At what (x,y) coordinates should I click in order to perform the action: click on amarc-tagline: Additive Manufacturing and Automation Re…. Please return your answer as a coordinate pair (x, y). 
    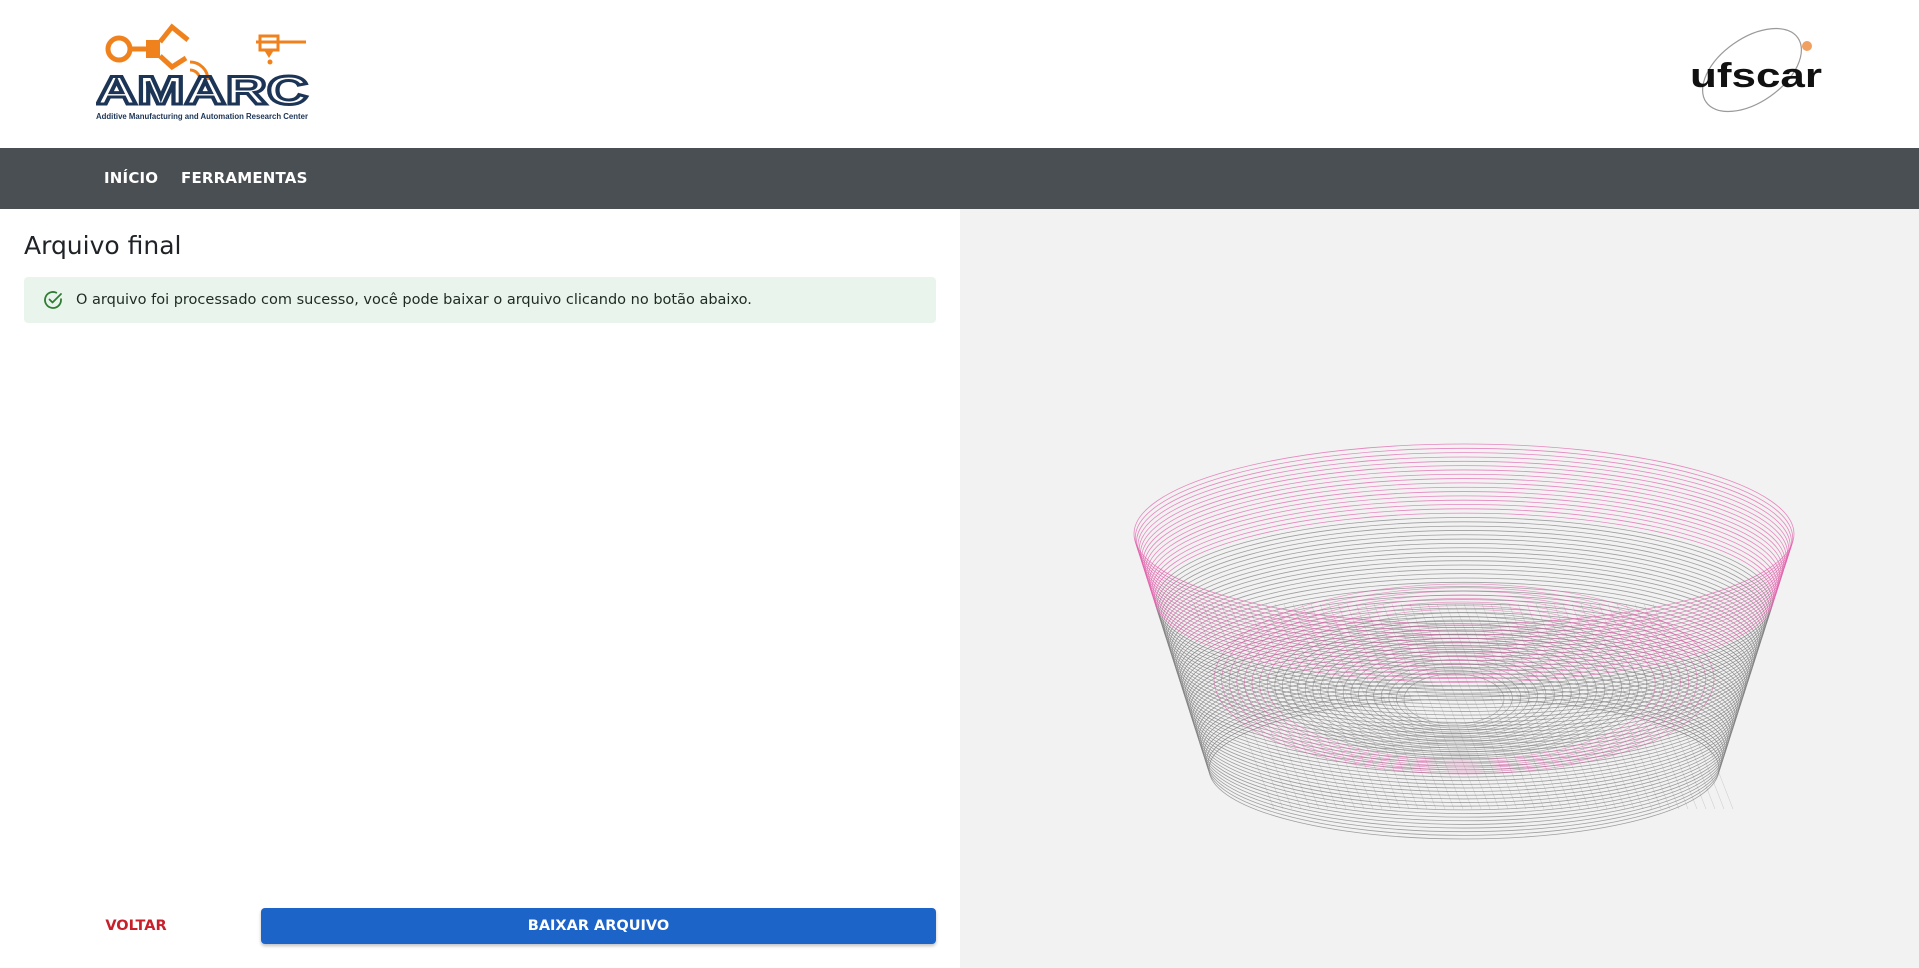
    Looking at the image, I should click on (202, 116).